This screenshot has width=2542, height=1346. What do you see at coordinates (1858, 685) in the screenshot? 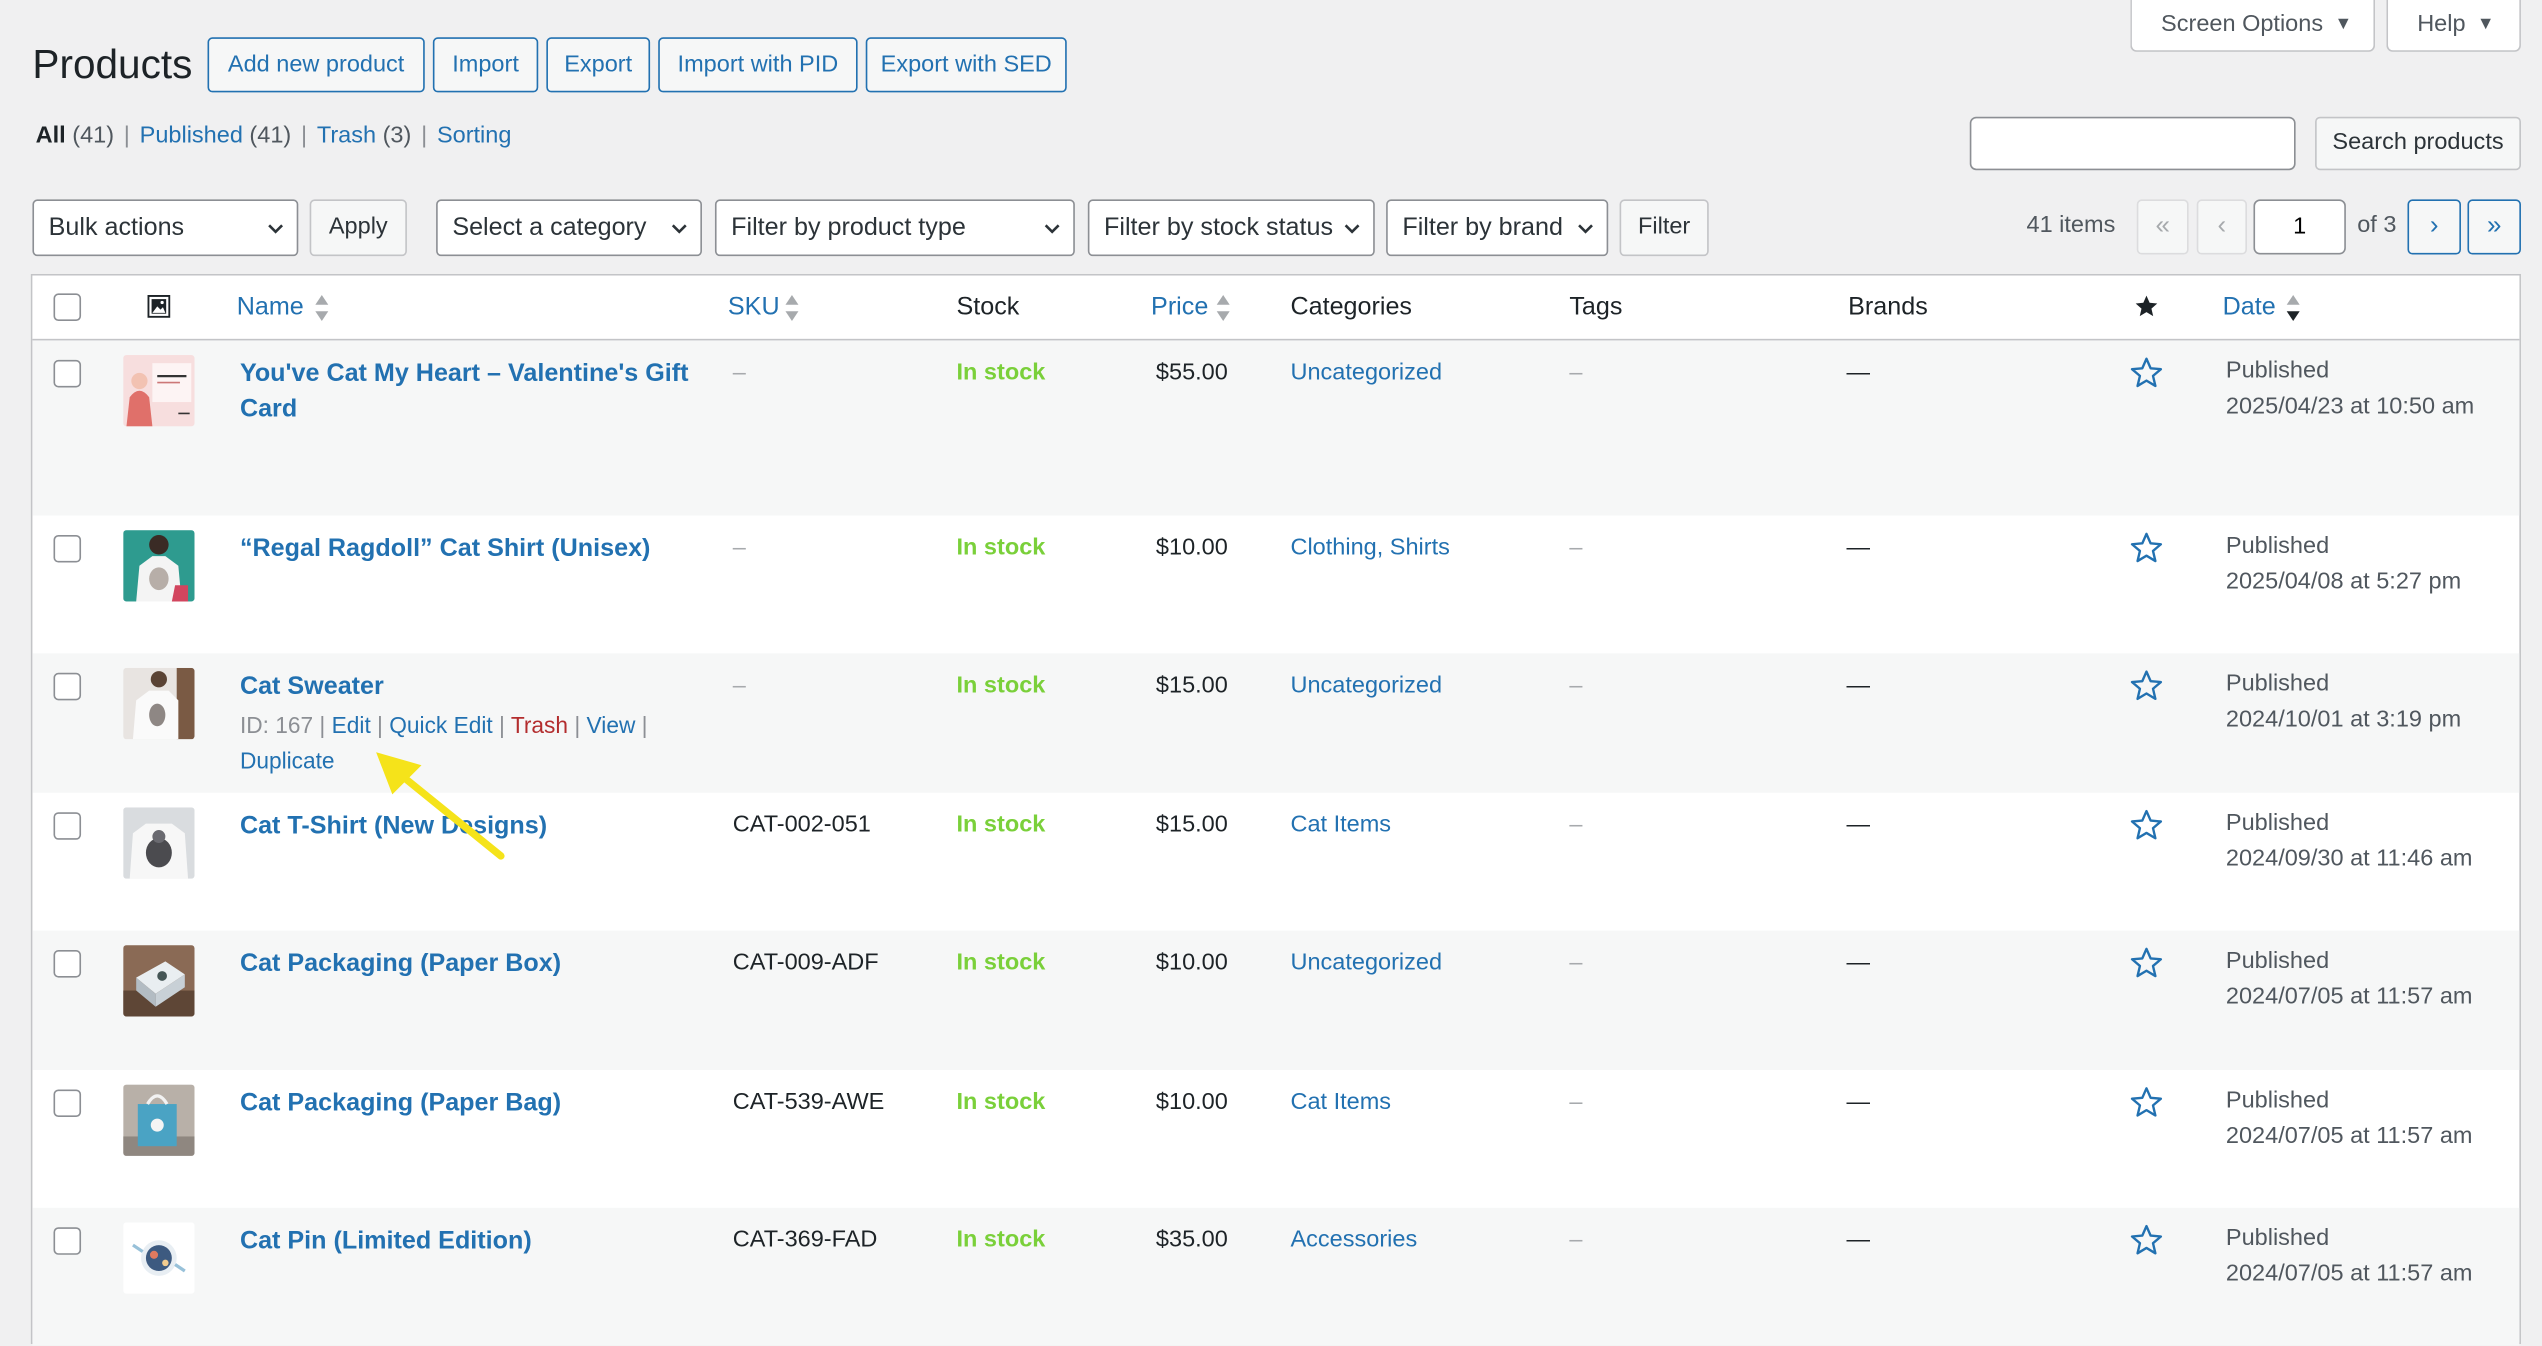
I see `brands: —` at bounding box center [1858, 685].